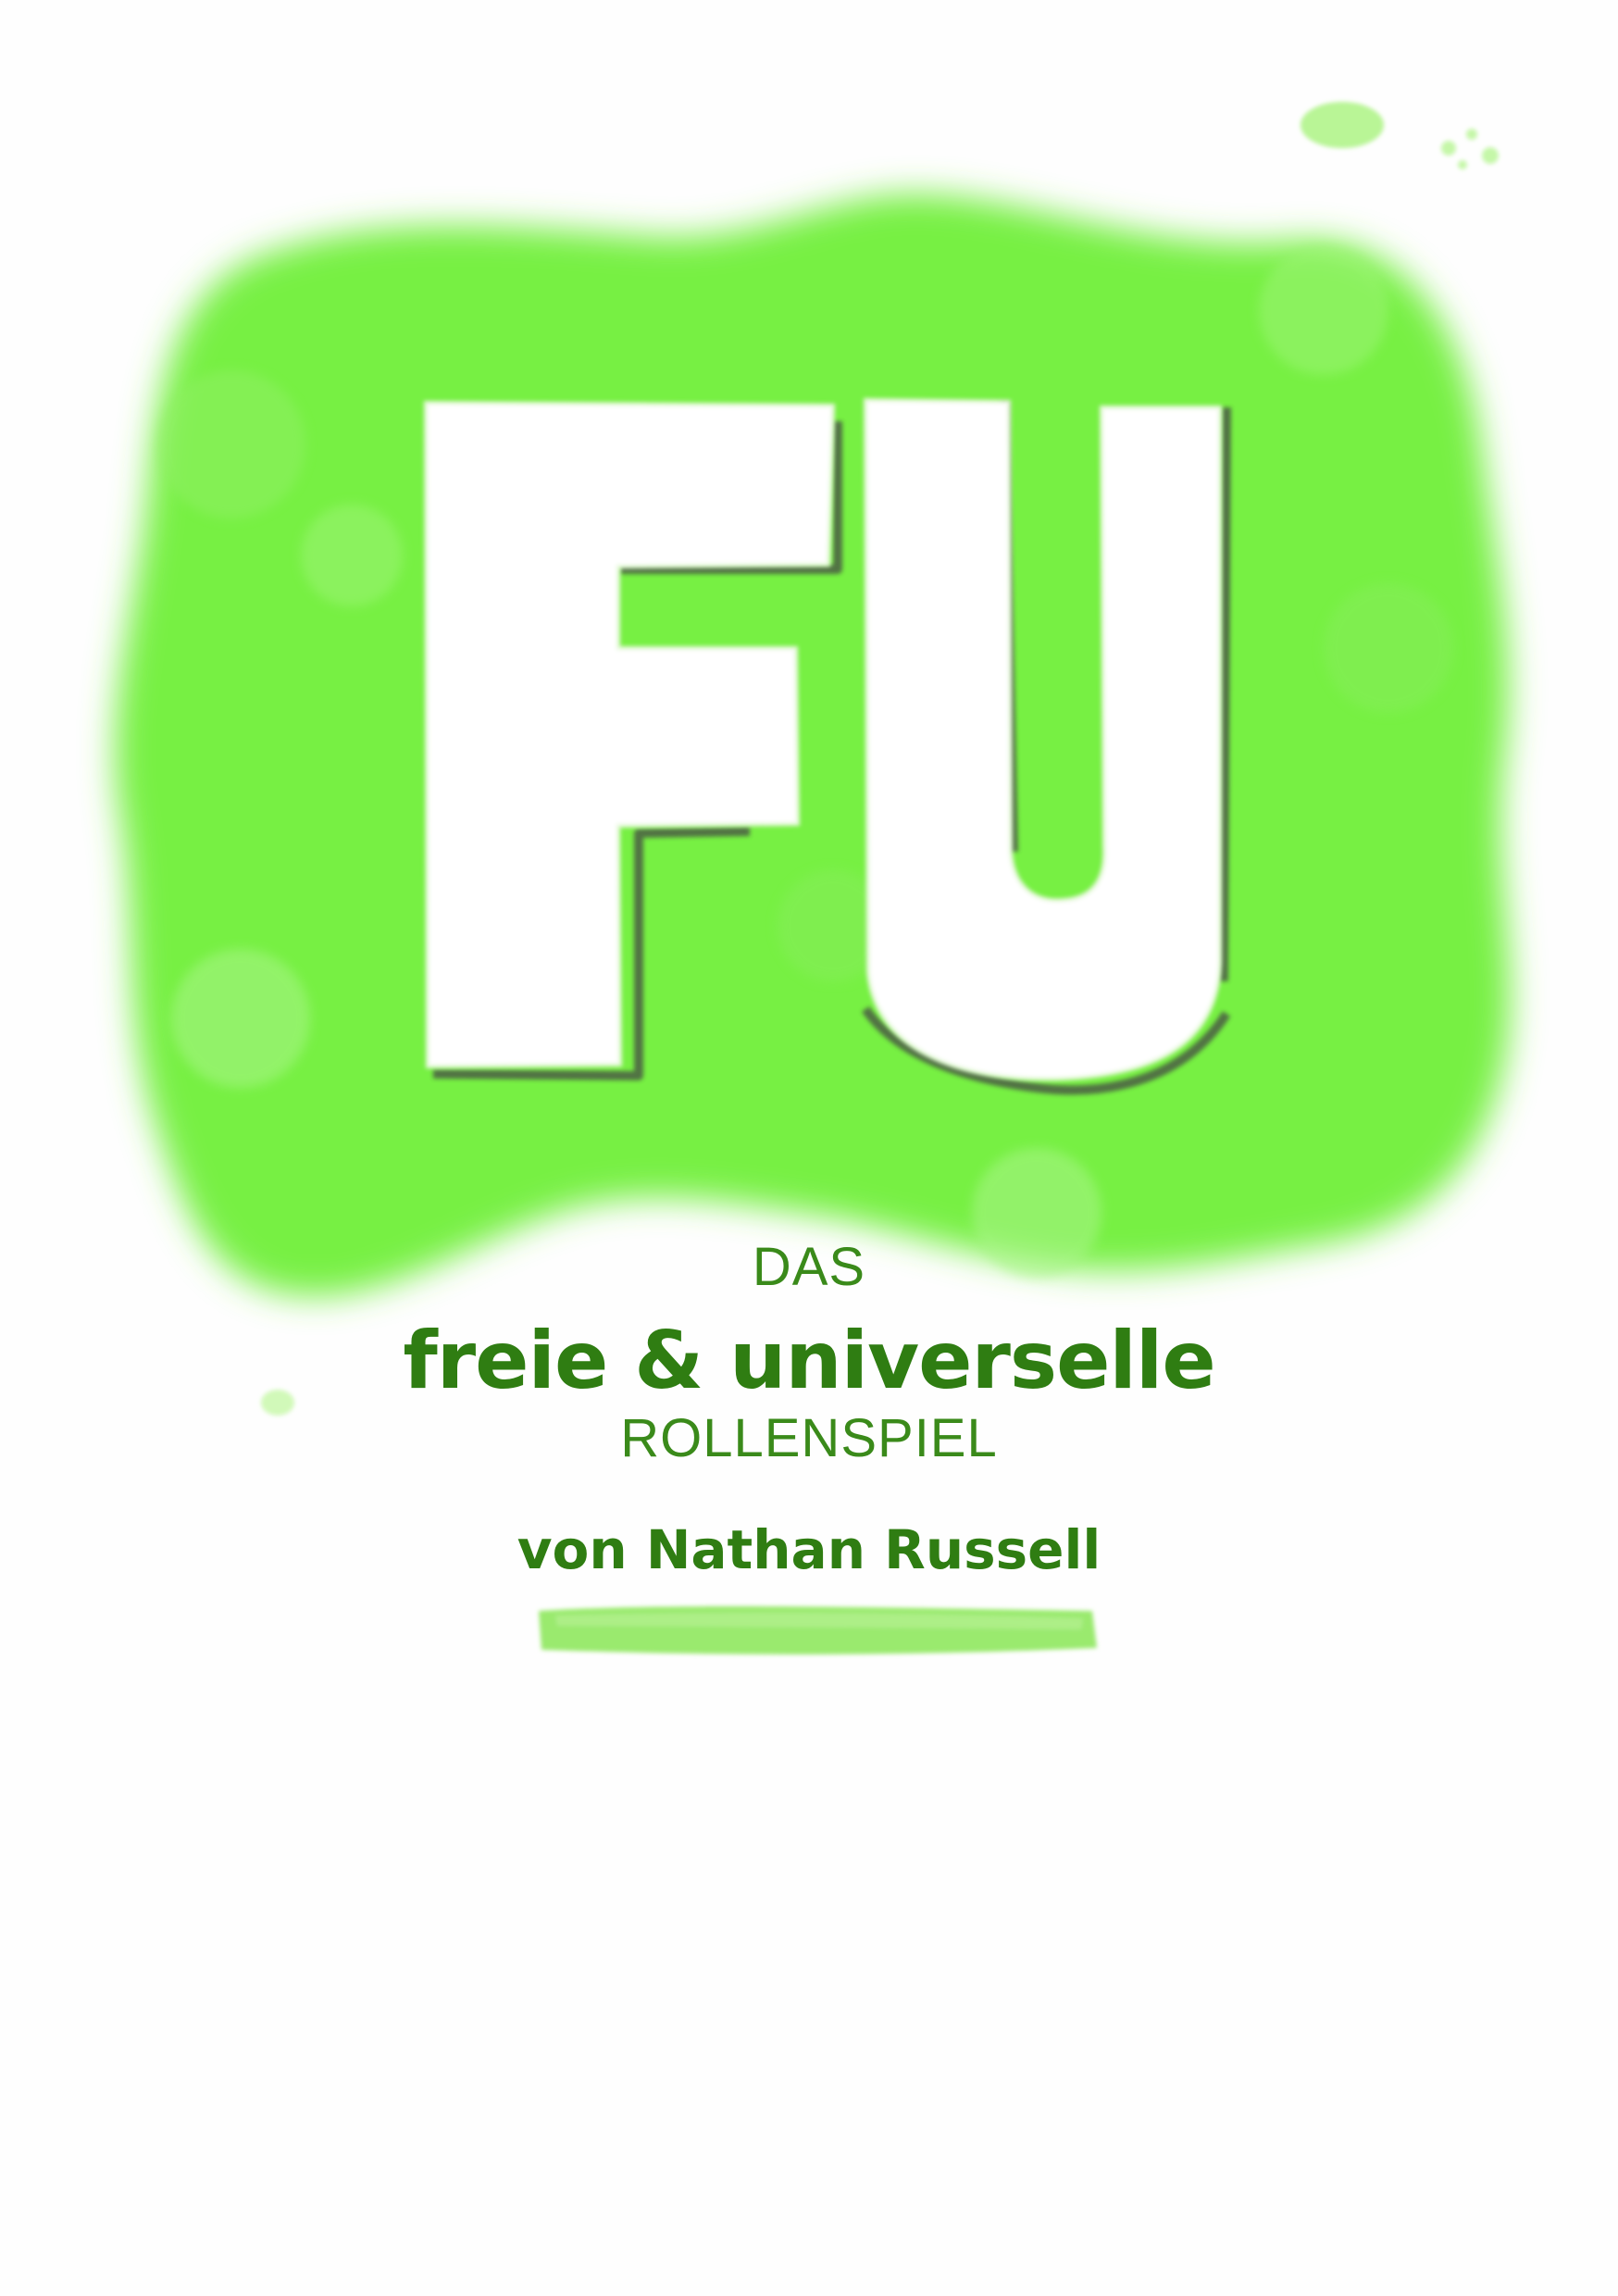 This screenshot has width=1618, height=2296. What do you see at coordinates (809, 1361) in the screenshot?
I see `cover-headline: freie & universelle` at bounding box center [809, 1361].